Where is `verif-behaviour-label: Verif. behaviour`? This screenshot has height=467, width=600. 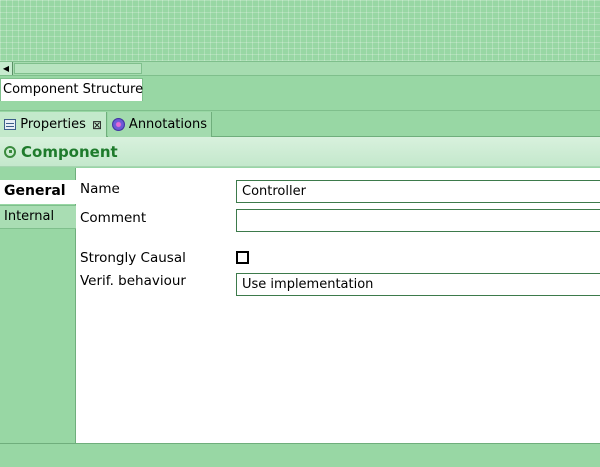
verif-behaviour-label: Verif. behaviour is located at coordinates (133, 281).